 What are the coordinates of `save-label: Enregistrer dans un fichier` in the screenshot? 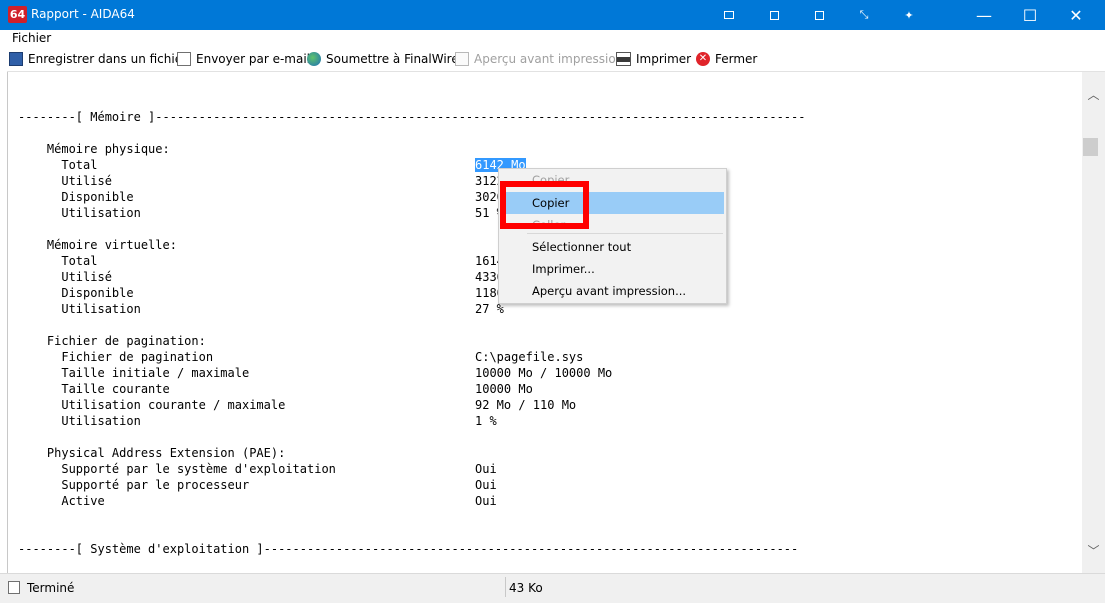 It's located at (108, 59).